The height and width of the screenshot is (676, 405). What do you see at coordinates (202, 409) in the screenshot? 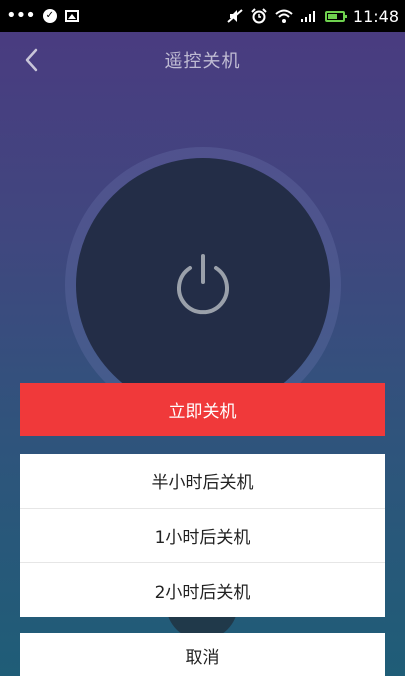
I see `shutdown-now-button: 立即关机` at bounding box center [202, 409].